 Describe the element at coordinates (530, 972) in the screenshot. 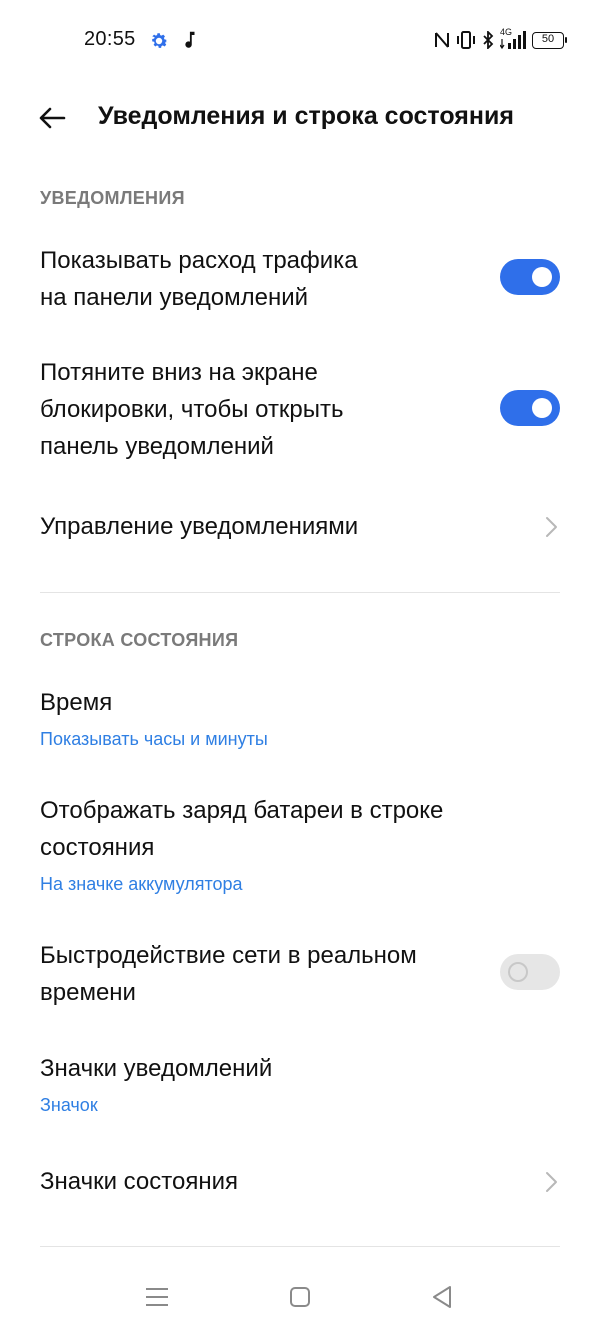

I see `toggle-network-speed` at that location.